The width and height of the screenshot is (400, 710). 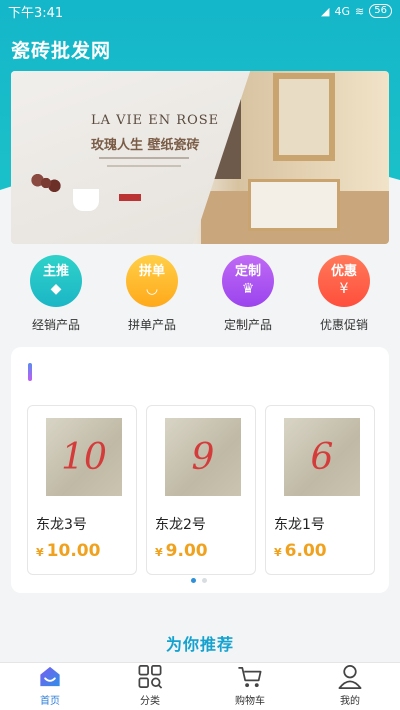 What do you see at coordinates (360, 11) in the screenshot?
I see `wifi-icon: ≋` at bounding box center [360, 11].